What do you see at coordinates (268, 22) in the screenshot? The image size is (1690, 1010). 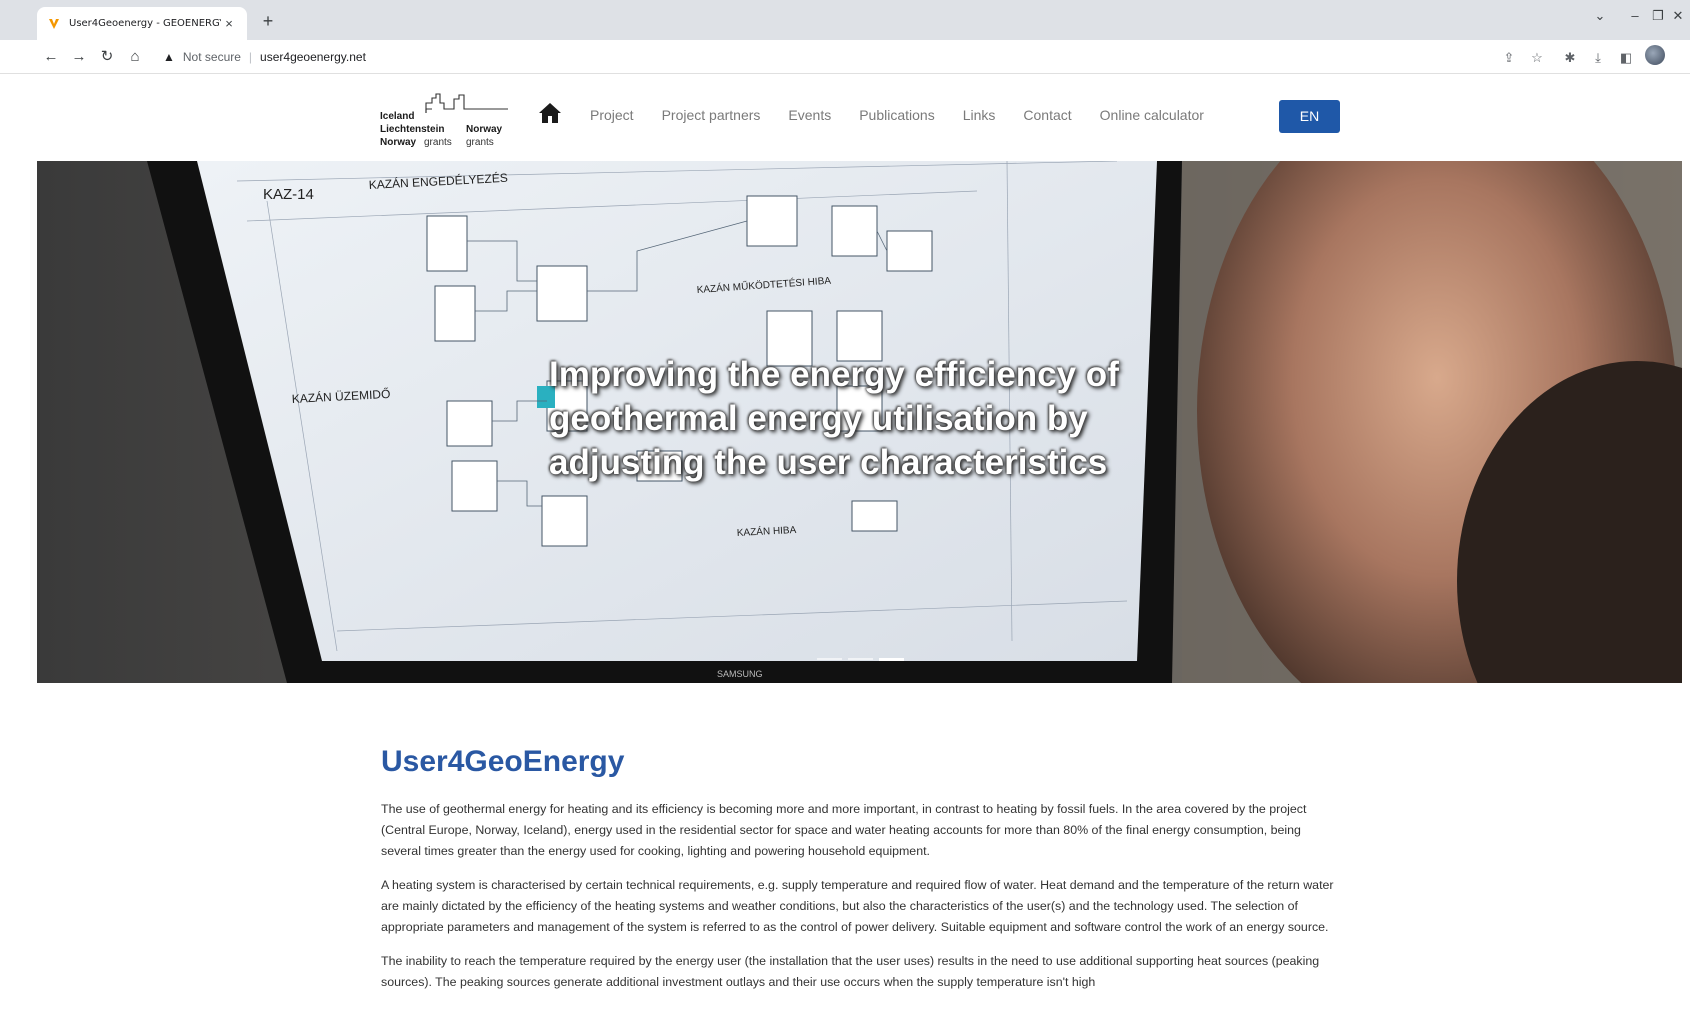 I see `new-tab-button: +` at bounding box center [268, 22].